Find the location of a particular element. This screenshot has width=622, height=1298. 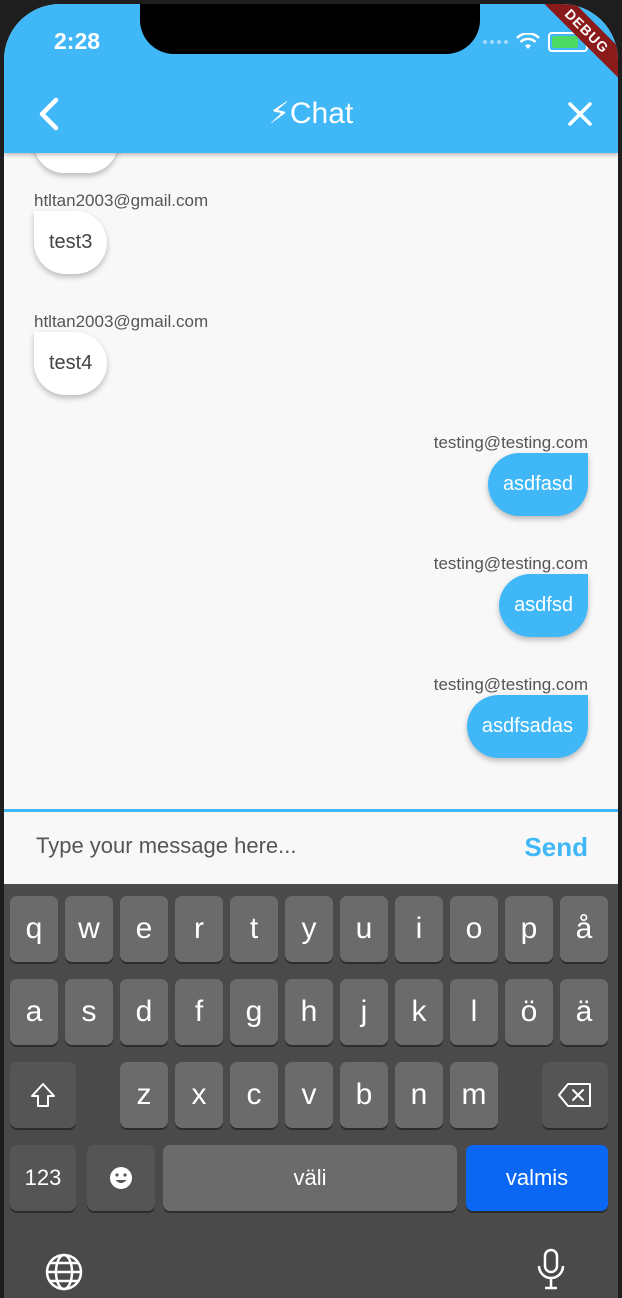

shift-icon is located at coordinates (43, 1095).